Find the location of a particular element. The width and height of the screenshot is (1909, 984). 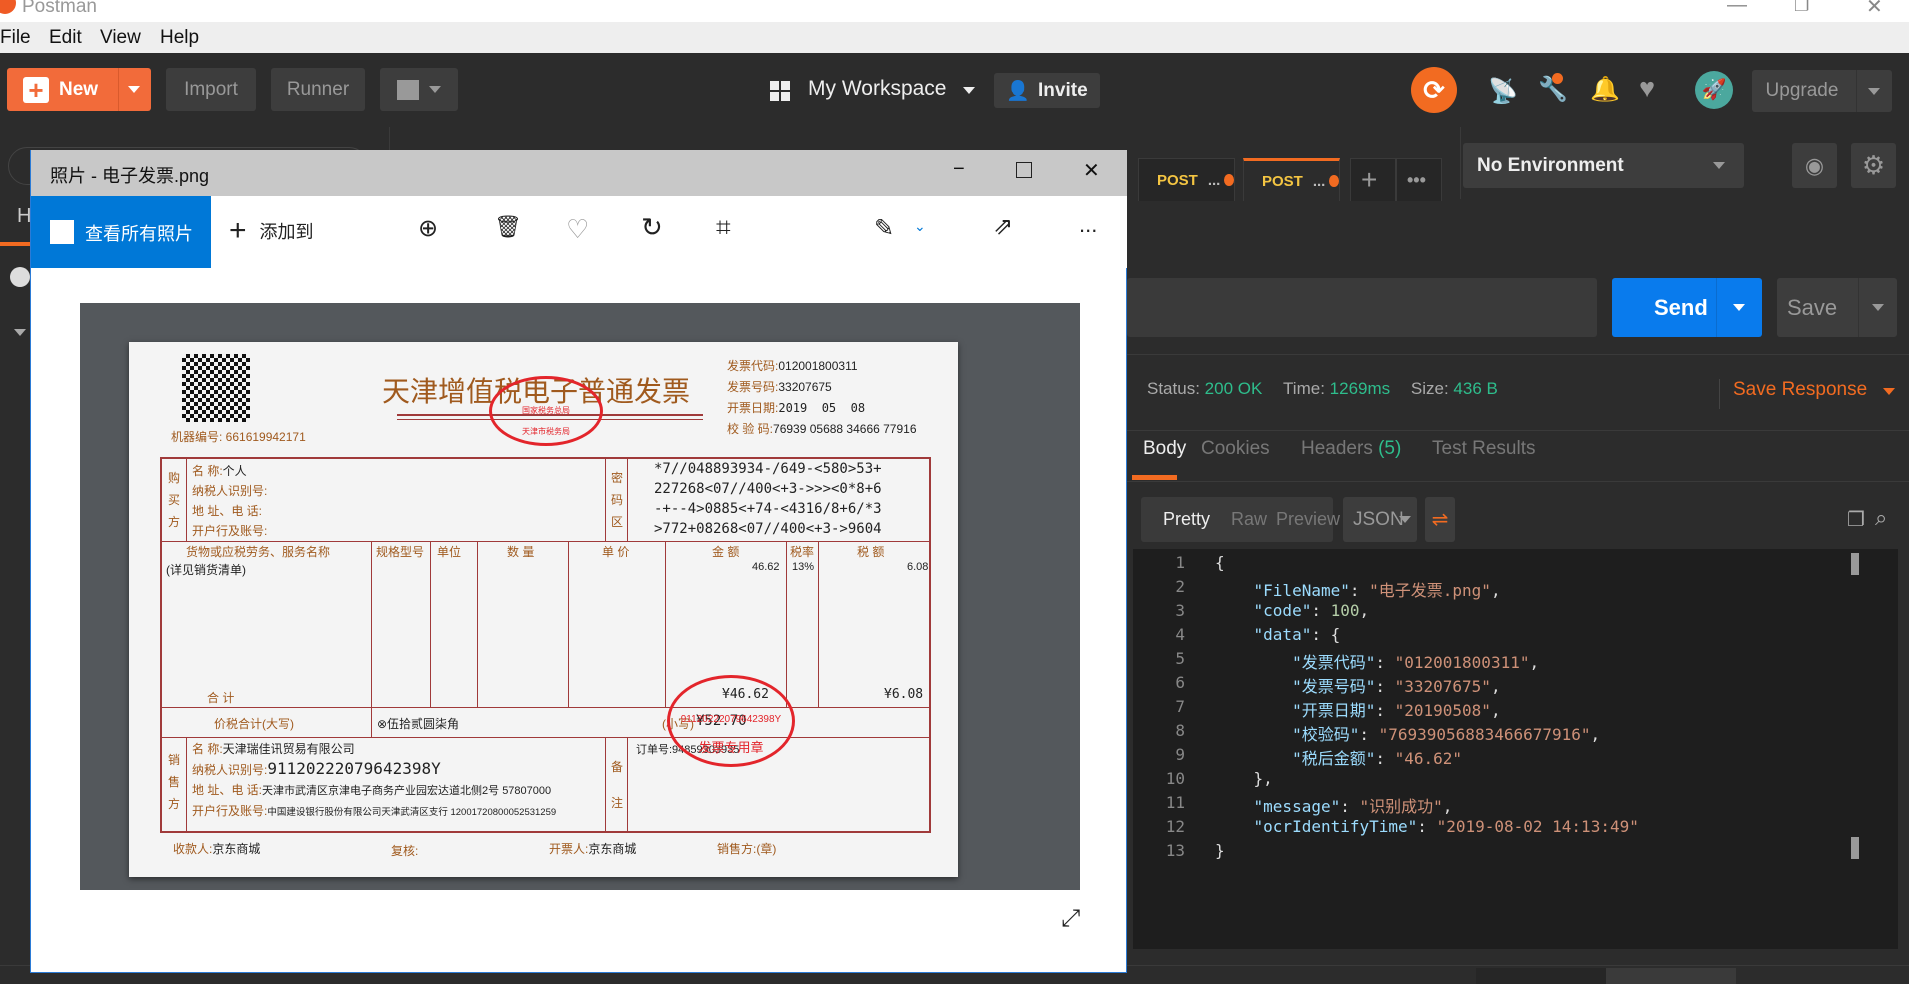

code-token: : { is located at coordinates (1326, 634).